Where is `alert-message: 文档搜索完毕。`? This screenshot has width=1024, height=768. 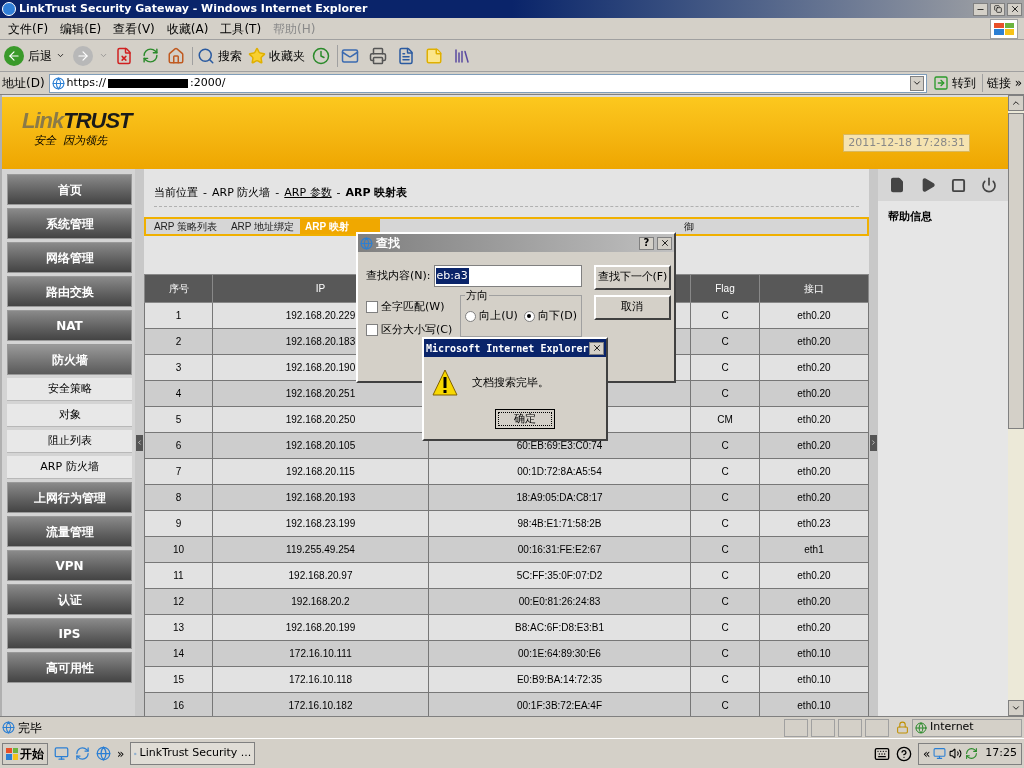 alert-message: 文档搜索完毕。 is located at coordinates (510, 382).